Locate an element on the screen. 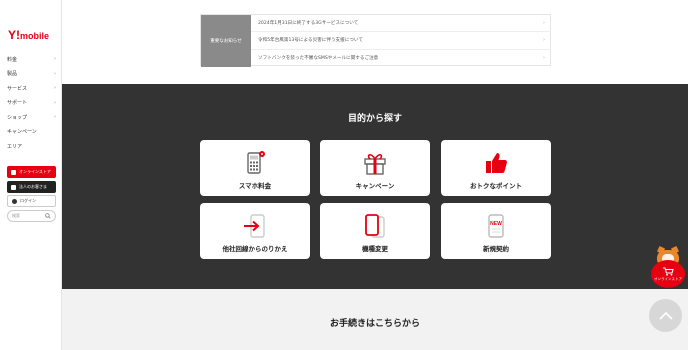  sidebar-item-plans: 料金 › is located at coordinates (31, 59).